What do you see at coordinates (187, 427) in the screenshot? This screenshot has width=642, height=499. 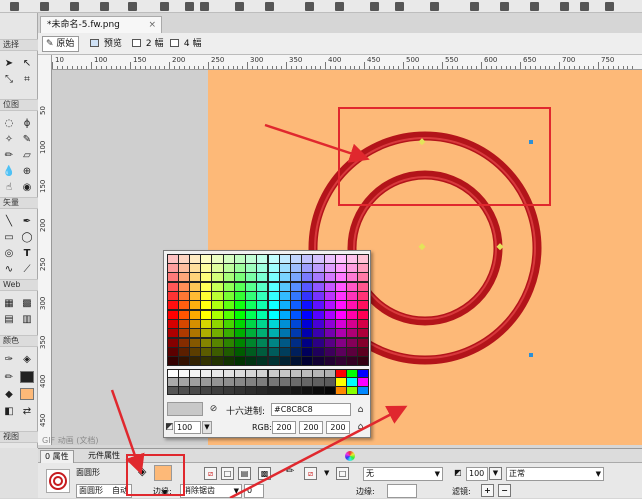 I see `opacity-input: 100` at bounding box center [187, 427].